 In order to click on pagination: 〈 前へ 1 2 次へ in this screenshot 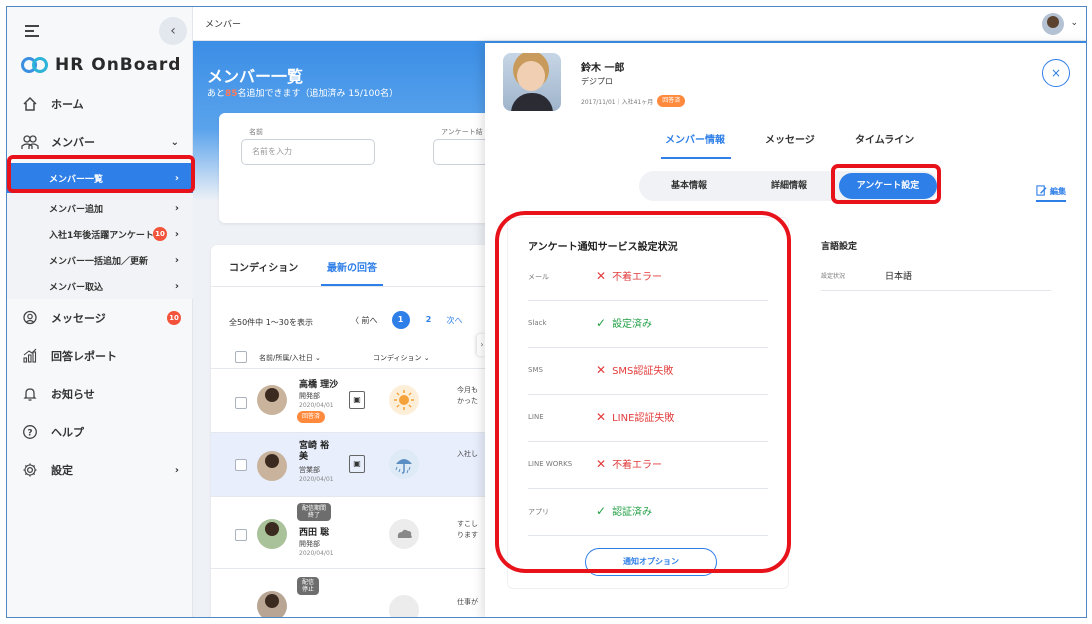, I will do `click(407, 320)`.